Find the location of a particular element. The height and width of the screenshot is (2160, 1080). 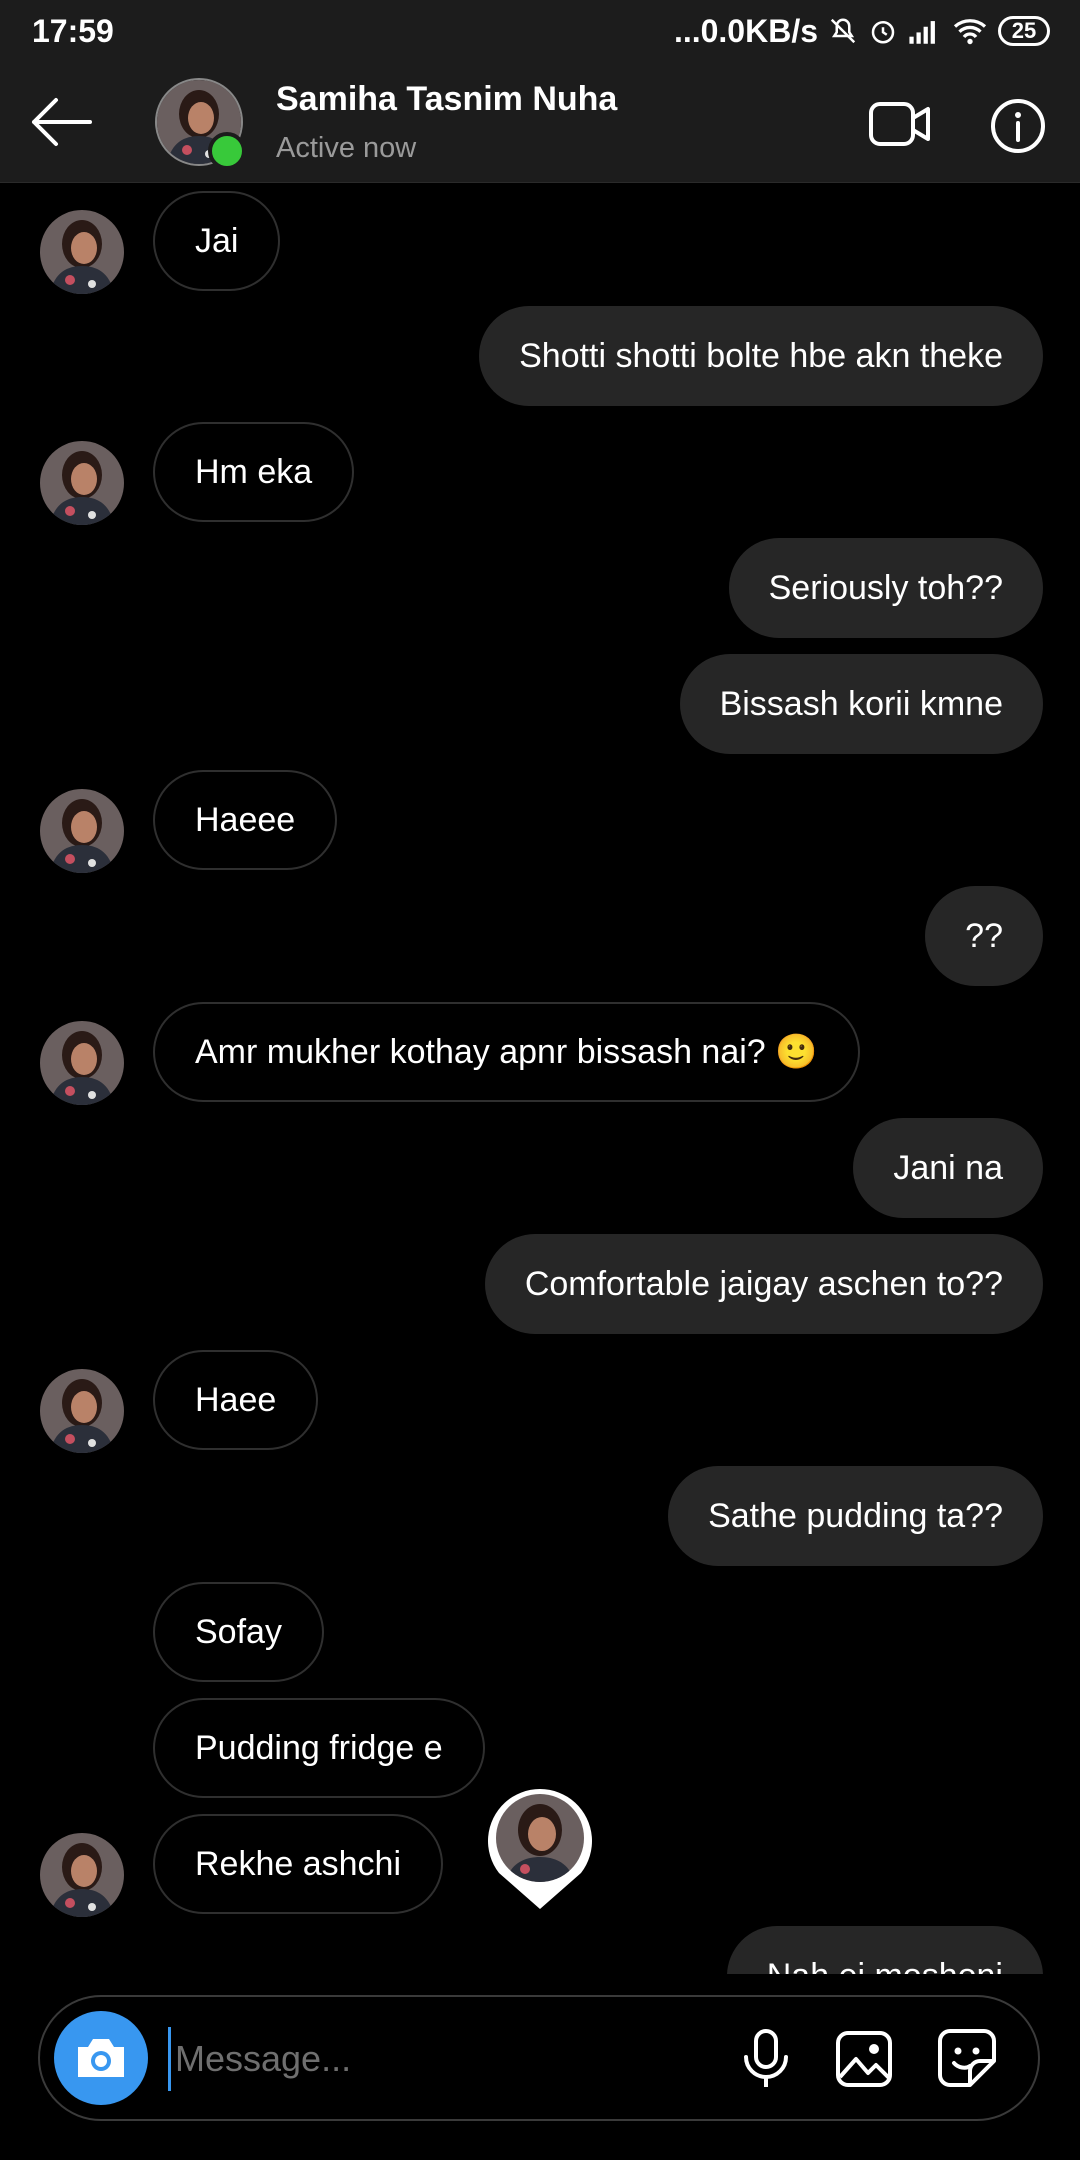

message-text: Haee is located at coordinates (236, 1399).